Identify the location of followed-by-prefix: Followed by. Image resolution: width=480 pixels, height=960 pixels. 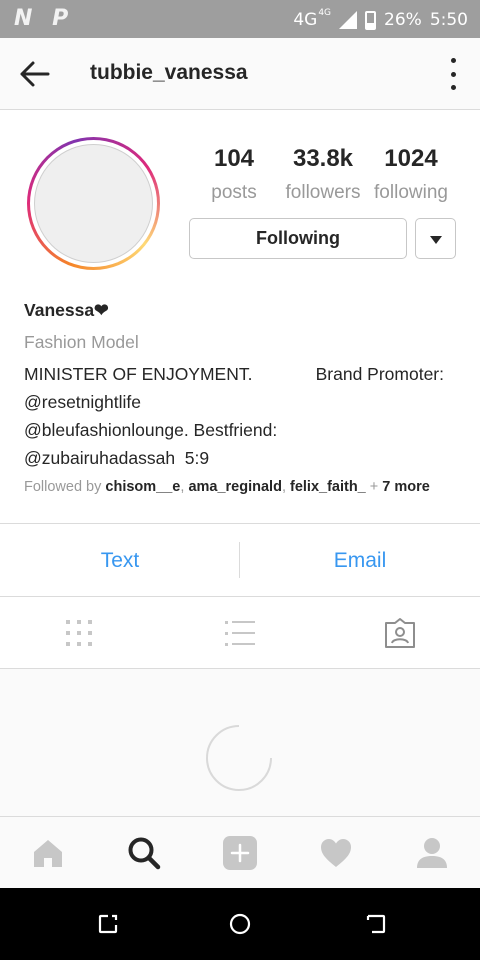
(65, 487).